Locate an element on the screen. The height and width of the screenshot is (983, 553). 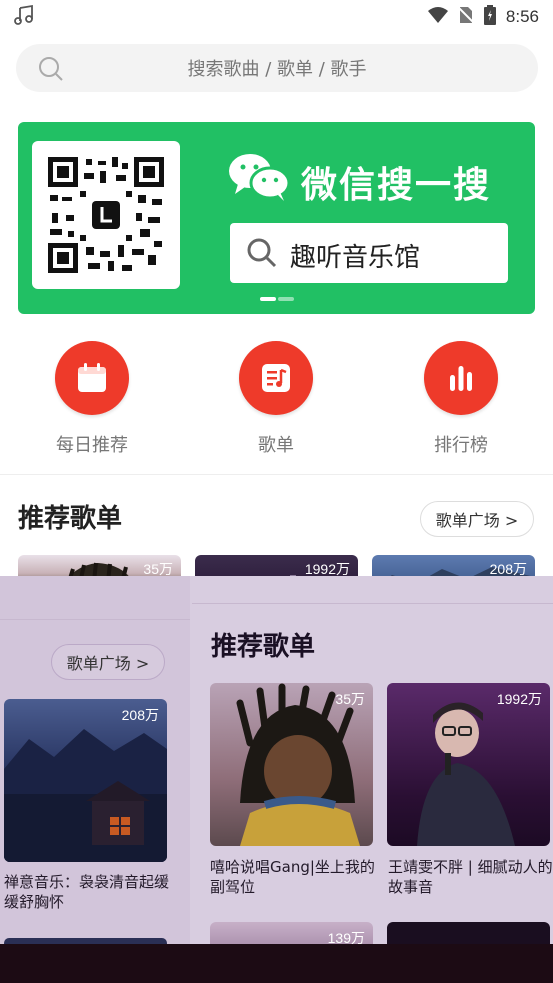
playlist-entry: 歌单 is located at coordinates (276, 399).